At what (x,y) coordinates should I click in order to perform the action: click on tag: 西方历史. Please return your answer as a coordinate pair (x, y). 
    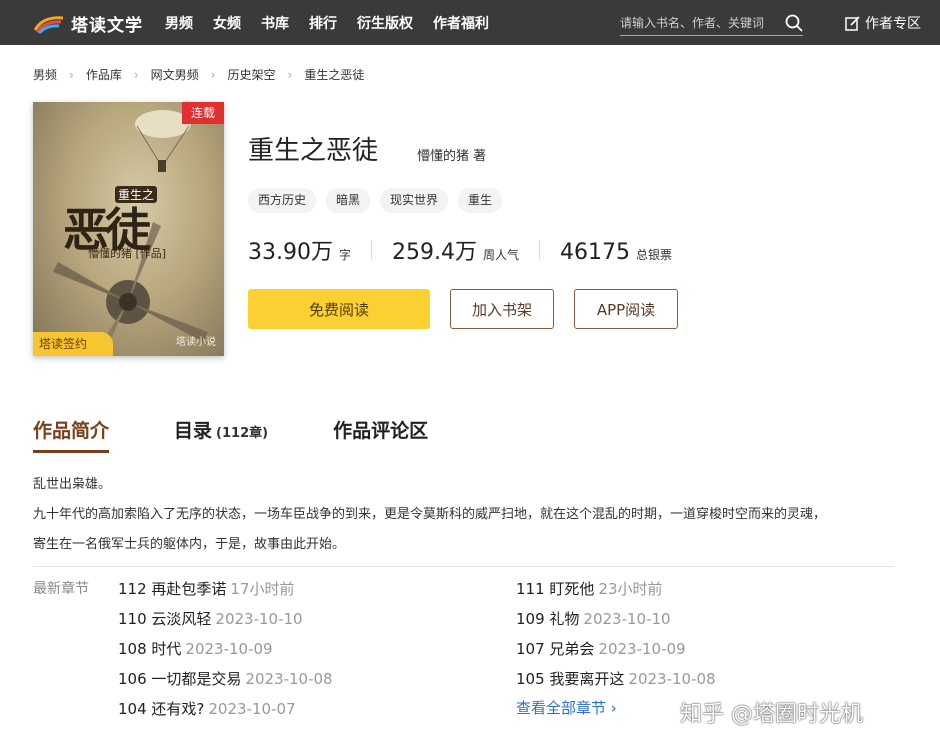
    Looking at the image, I should click on (282, 200).